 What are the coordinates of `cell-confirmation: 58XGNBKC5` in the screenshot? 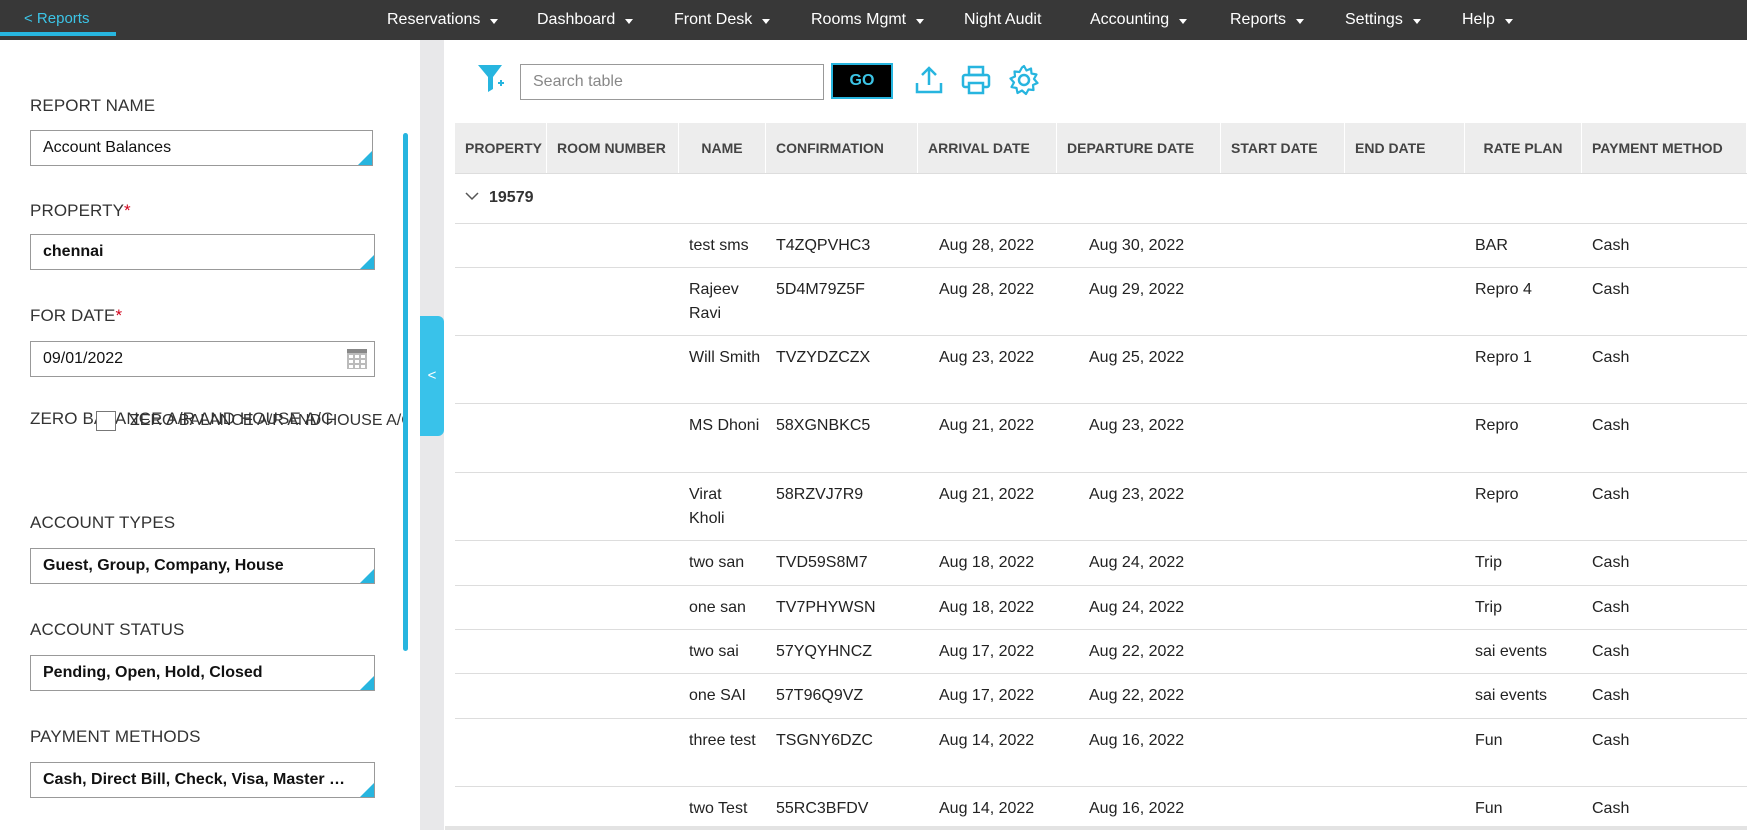 It's located at (823, 425).